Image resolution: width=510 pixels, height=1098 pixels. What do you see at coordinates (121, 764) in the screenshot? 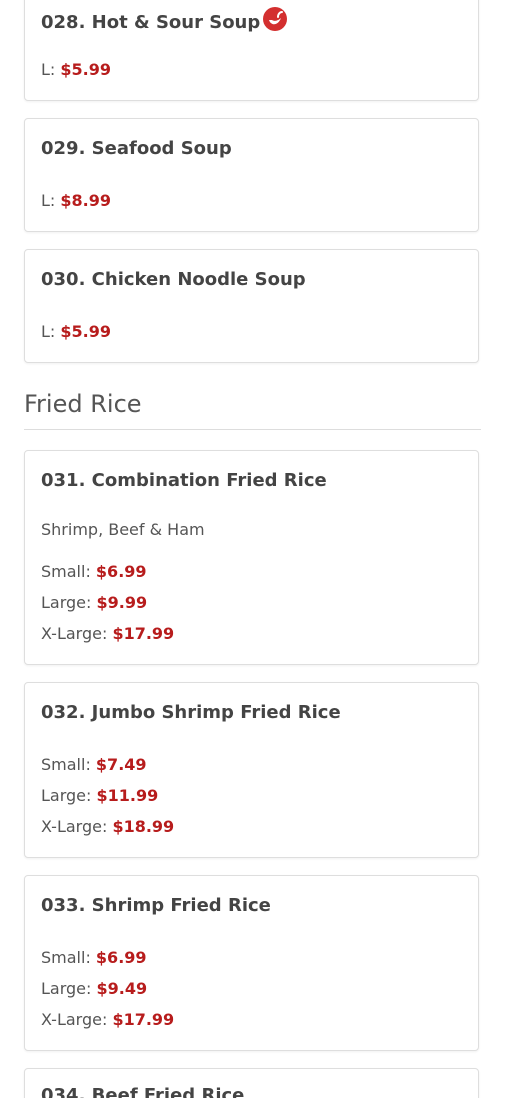
I see `price-amount: $7.49` at bounding box center [121, 764].